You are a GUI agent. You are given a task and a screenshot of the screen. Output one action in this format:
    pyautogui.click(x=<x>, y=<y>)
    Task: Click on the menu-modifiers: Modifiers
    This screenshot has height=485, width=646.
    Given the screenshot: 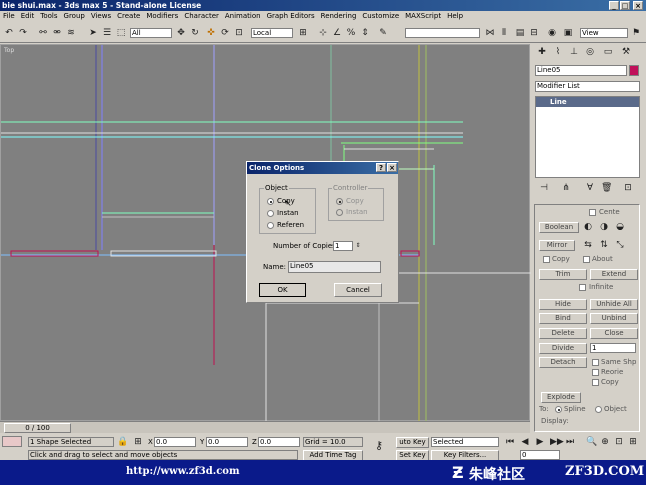 What is the action you would take?
    pyautogui.click(x=162, y=16)
    